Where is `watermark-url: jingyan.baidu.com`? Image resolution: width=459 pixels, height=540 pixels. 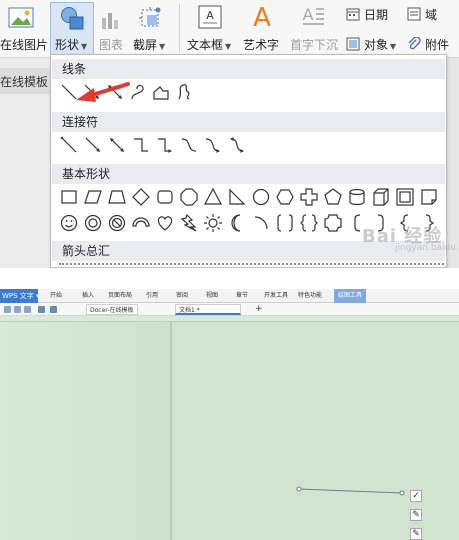 watermark-url: jingyan.baidu.com is located at coordinates (427, 248).